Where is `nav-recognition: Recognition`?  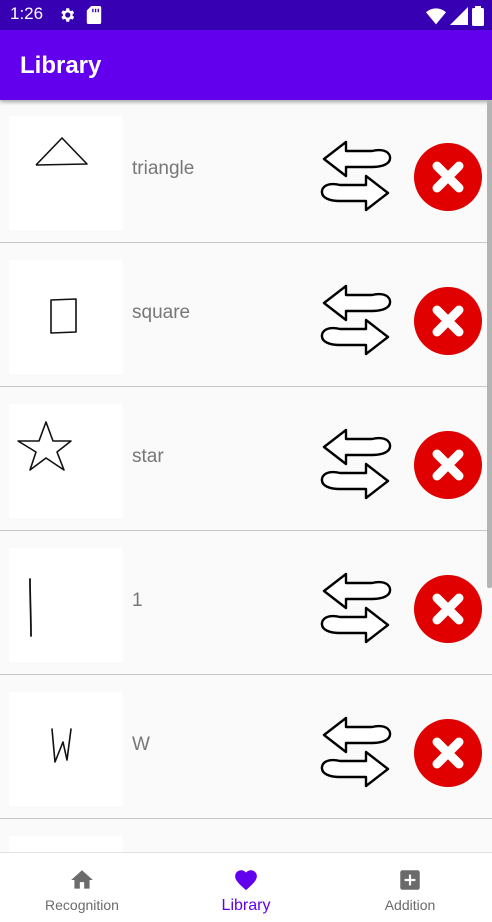
nav-recognition: Recognition is located at coordinates (82, 887).